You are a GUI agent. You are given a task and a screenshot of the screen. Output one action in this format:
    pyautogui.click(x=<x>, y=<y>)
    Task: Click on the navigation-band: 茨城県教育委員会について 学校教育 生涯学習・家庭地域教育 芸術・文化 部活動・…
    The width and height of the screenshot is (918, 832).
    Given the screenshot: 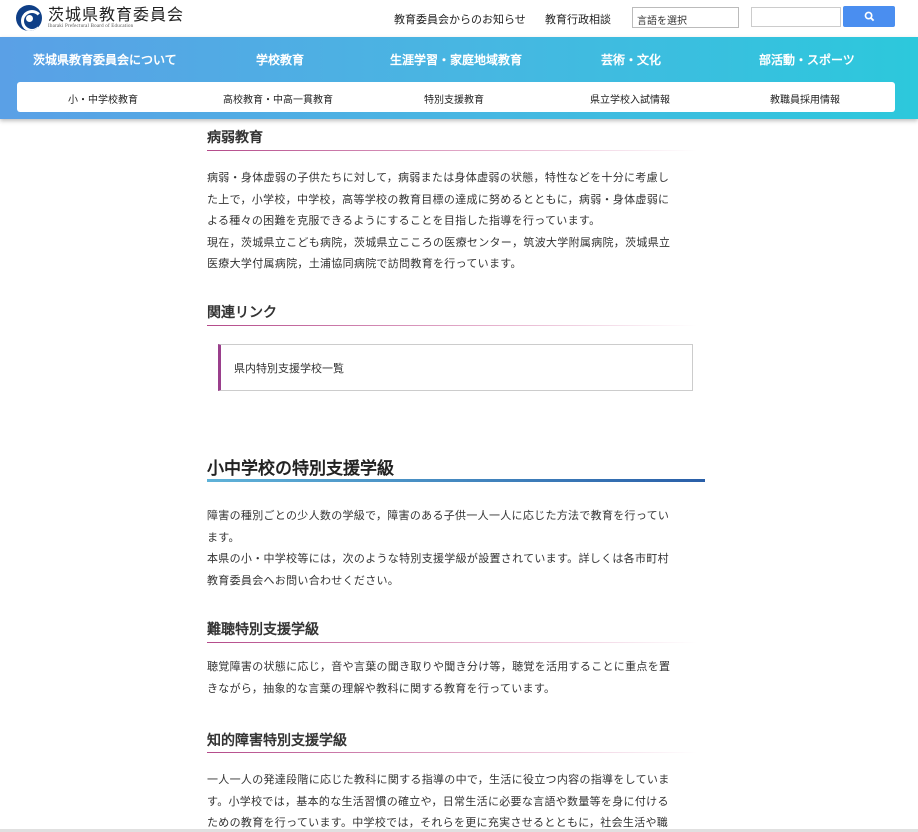 What is the action you would take?
    pyautogui.click(x=459, y=78)
    